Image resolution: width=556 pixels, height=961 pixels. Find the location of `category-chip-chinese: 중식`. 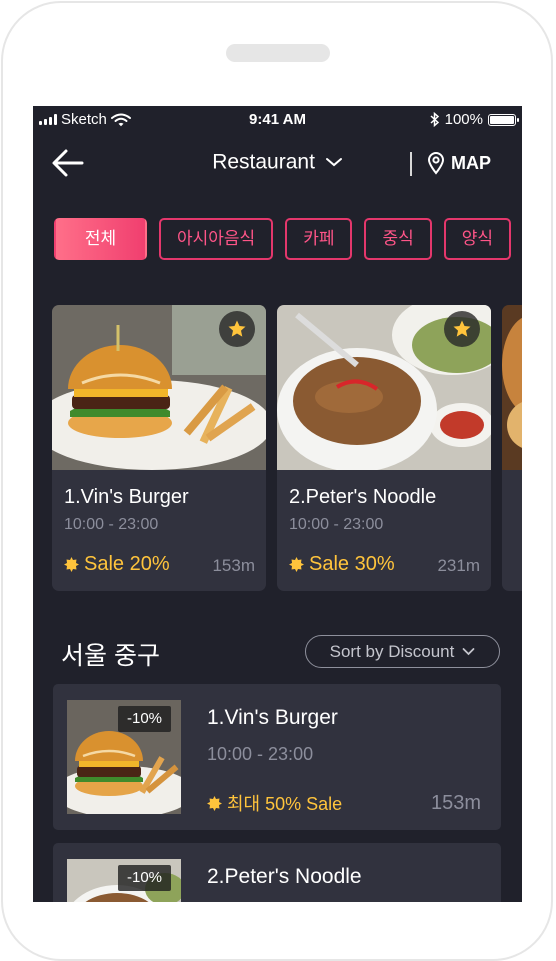

category-chip-chinese: 중식 is located at coordinates (398, 239).